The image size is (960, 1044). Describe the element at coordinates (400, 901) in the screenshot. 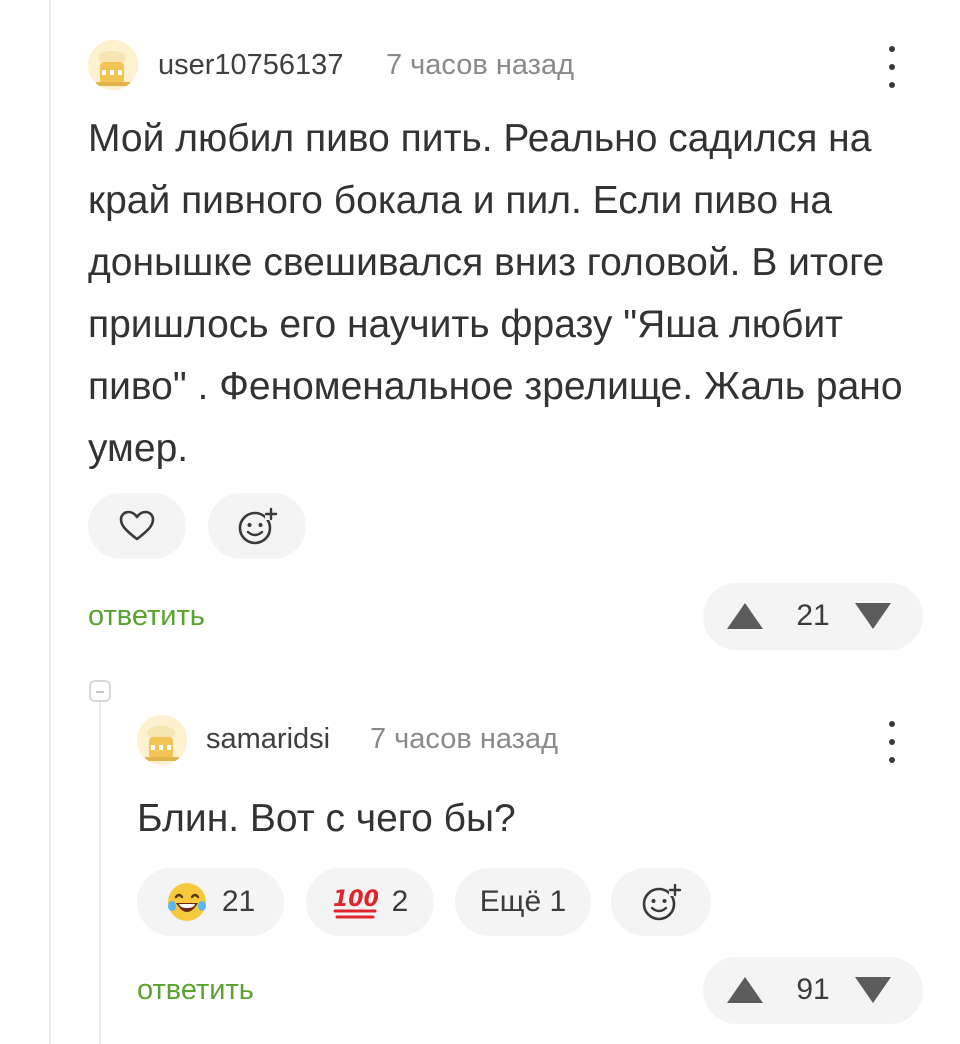

I see `reaction-count: 2` at that location.